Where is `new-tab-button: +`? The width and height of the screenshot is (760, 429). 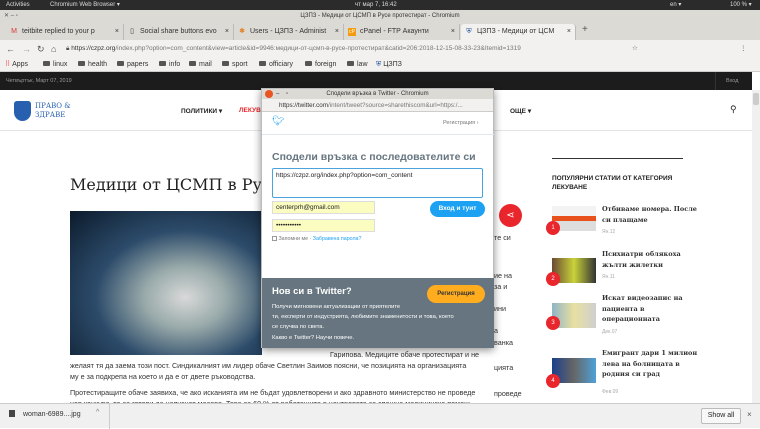 new-tab-button: + is located at coordinates (585, 29).